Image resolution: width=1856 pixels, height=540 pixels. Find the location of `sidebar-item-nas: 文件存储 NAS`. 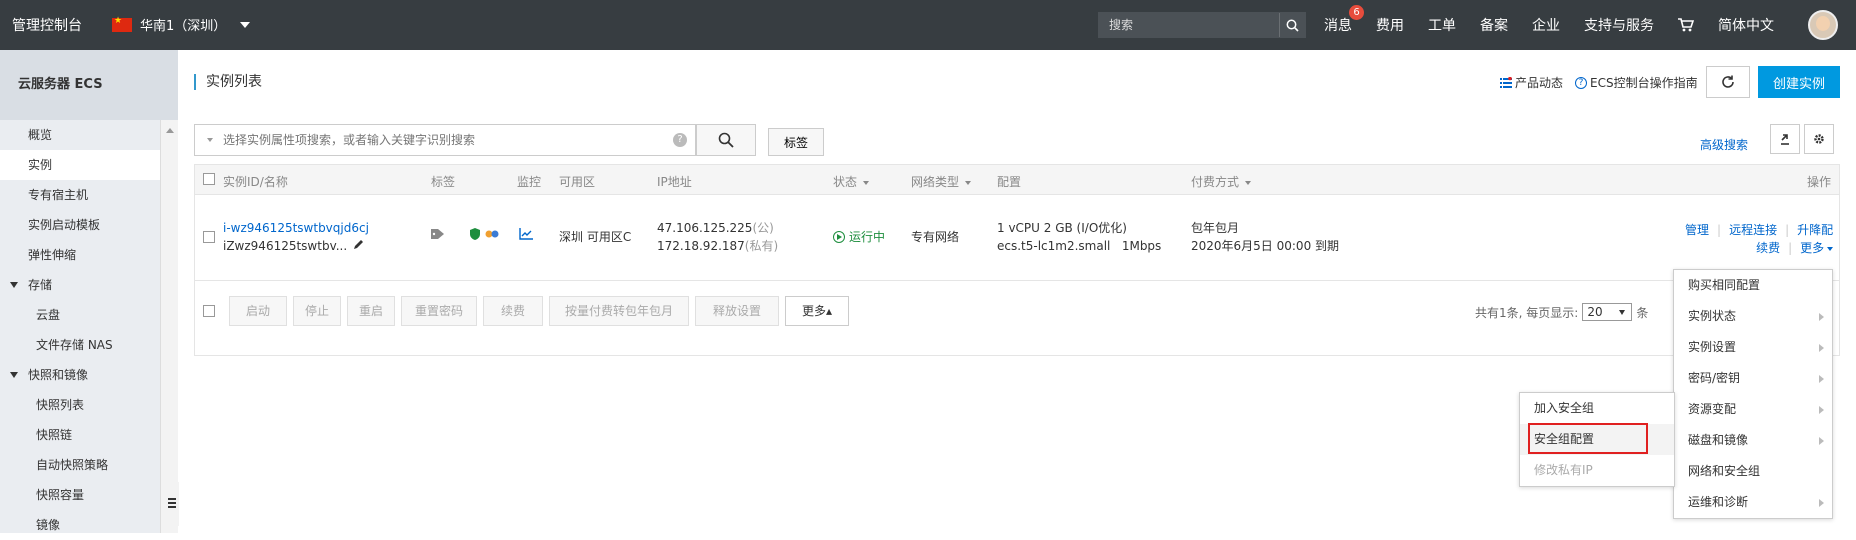

sidebar-item-nas: 文件存储 NAS is located at coordinates (80, 345).